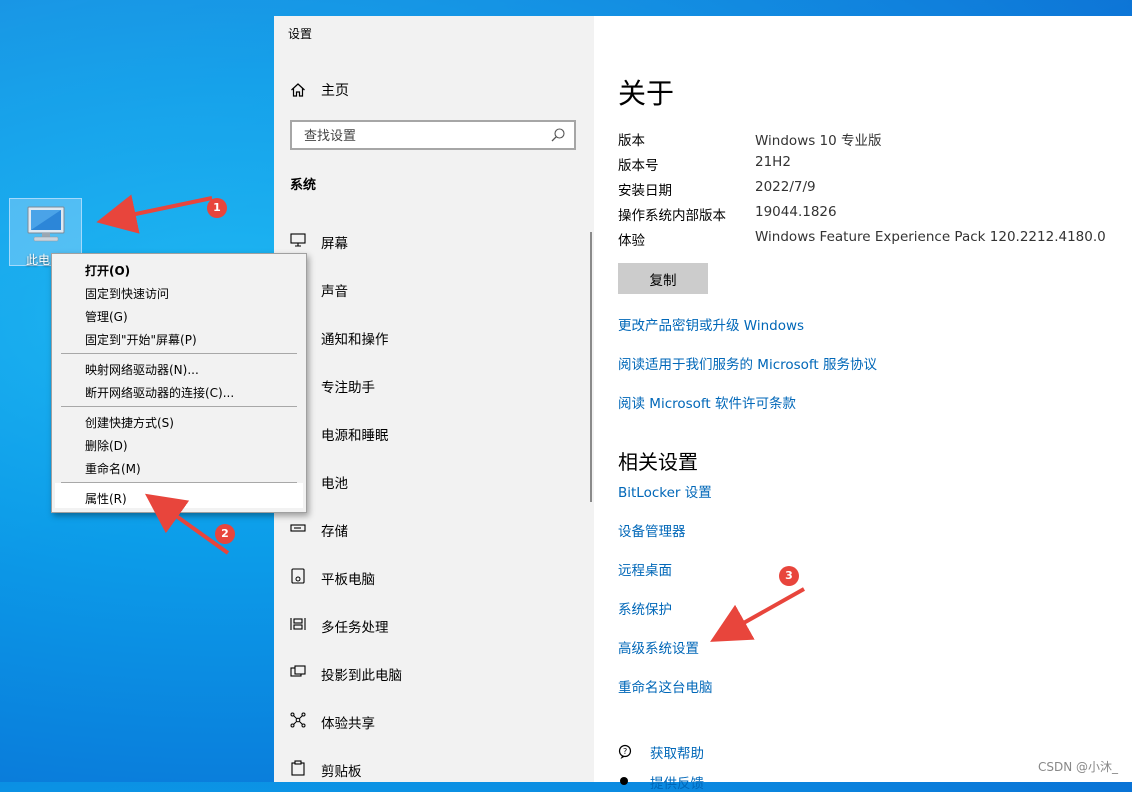 This screenshot has height=792, width=1132. Describe the element at coordinates (217, 208) in the screenshot. I see `annotation-badge-1: 1` at that location.